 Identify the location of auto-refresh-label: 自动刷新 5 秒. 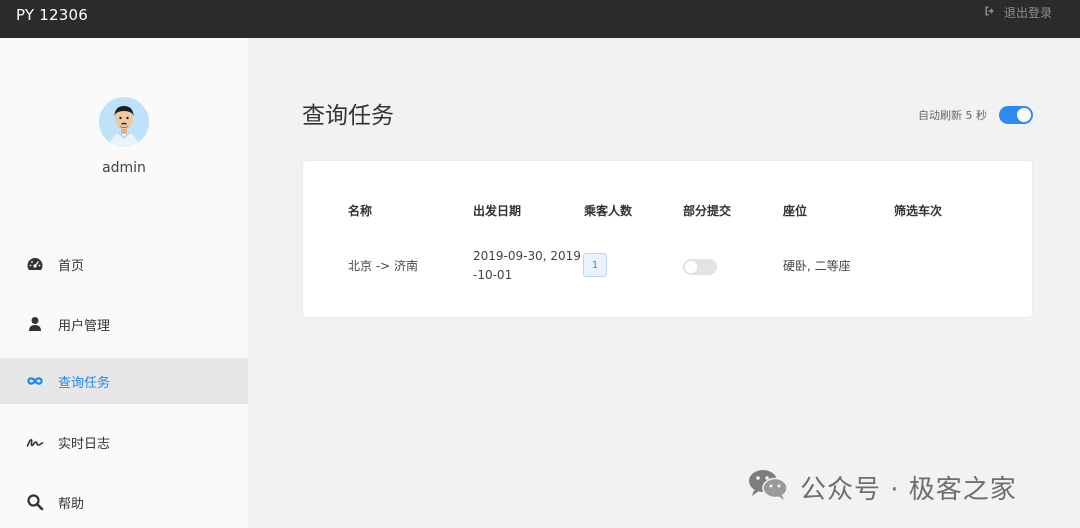
(952, 115).